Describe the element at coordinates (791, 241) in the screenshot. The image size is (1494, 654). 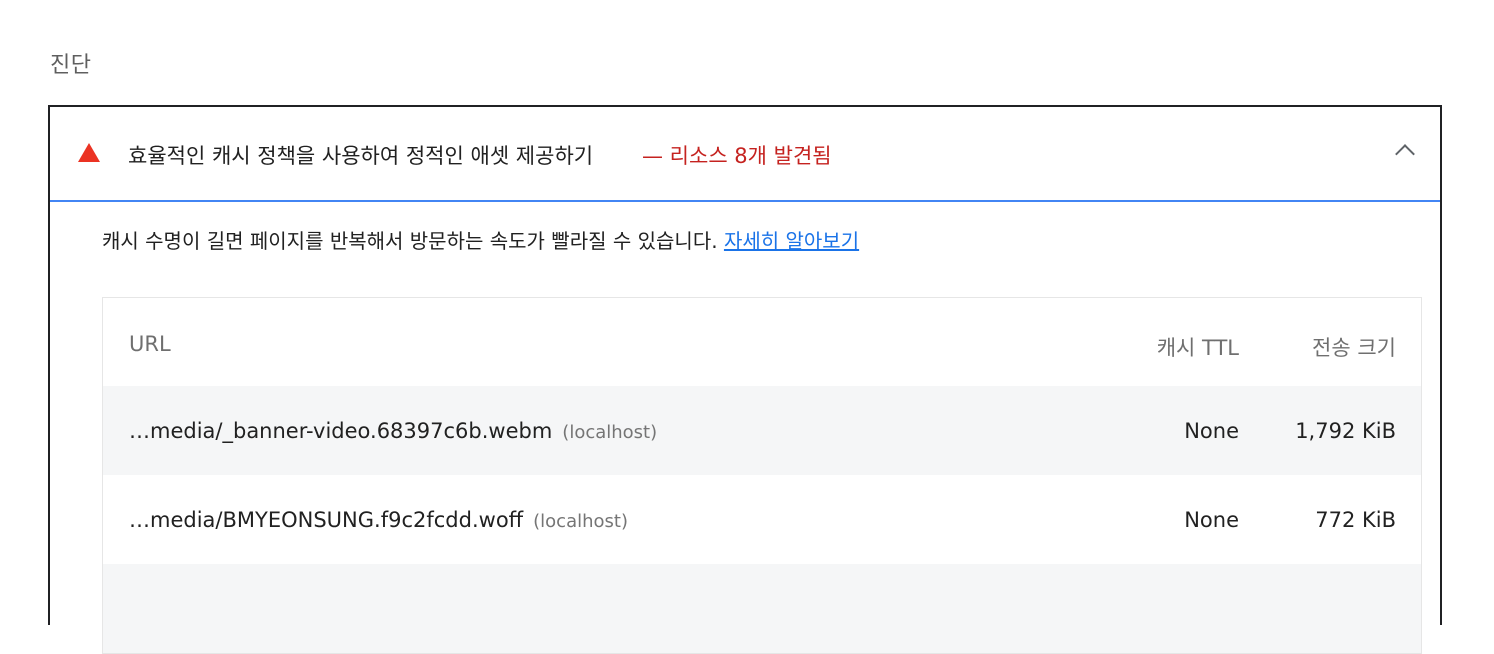
I see `learn-more-link: 자세히 알아보기` at that location.